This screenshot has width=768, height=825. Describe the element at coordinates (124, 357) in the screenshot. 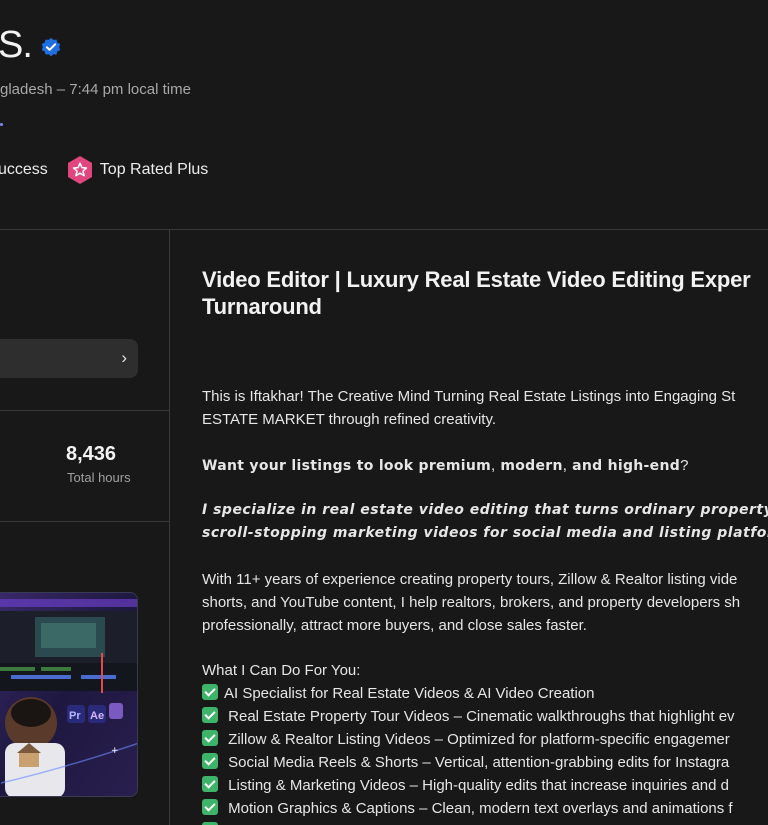

I see `chevron-right-icon: ›` at that location.